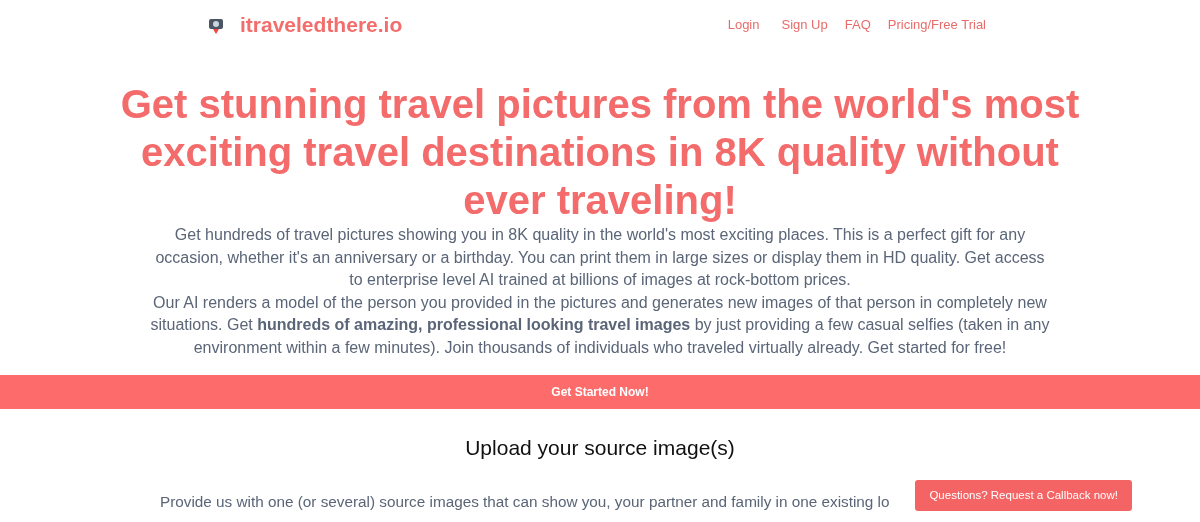 The image size is (1200, 522). What do you see at coordinates (600, 325) in the screenshot?
I see `hero-paragraph: Our AI renders a model of the person you provided in the pictures and generates new images of that person in completely new situations. Get hundreds of amazing, professional looking travel images by just providing a few casual selfies (taken in any environment within a few minutes). Join thousands of individuals who traveled virtually already. Get started for free!` at bounding box center [600, 325].